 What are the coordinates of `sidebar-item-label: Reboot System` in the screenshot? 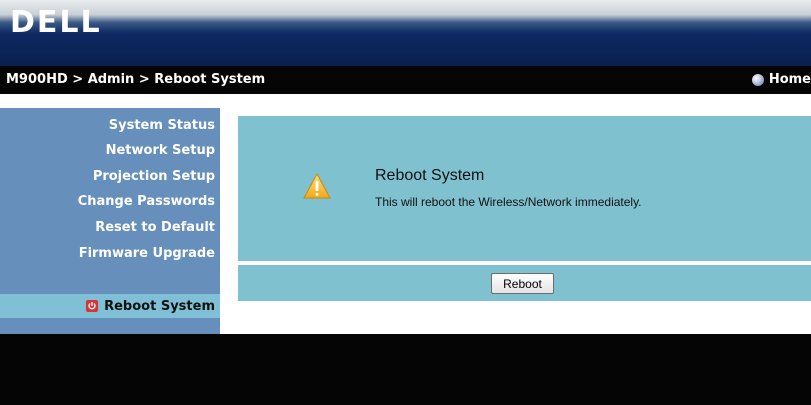 It's located at (159, 306).